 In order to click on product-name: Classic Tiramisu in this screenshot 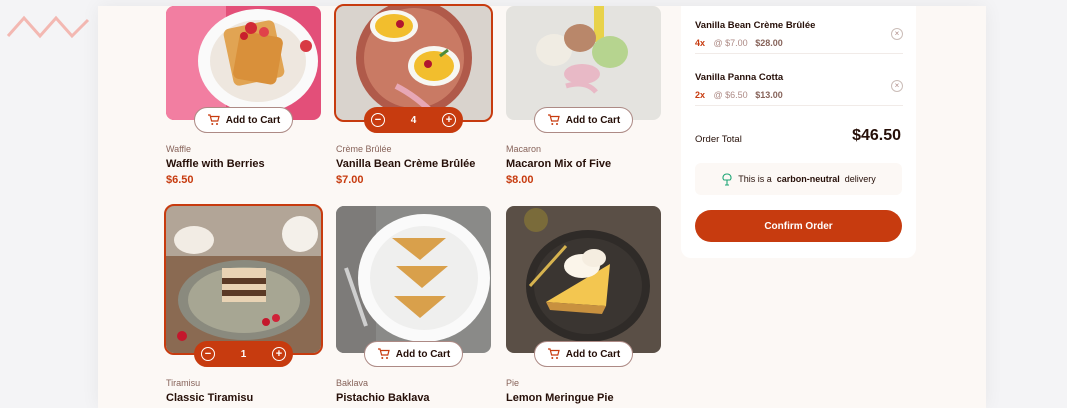, I will do `click(210, 398)`.